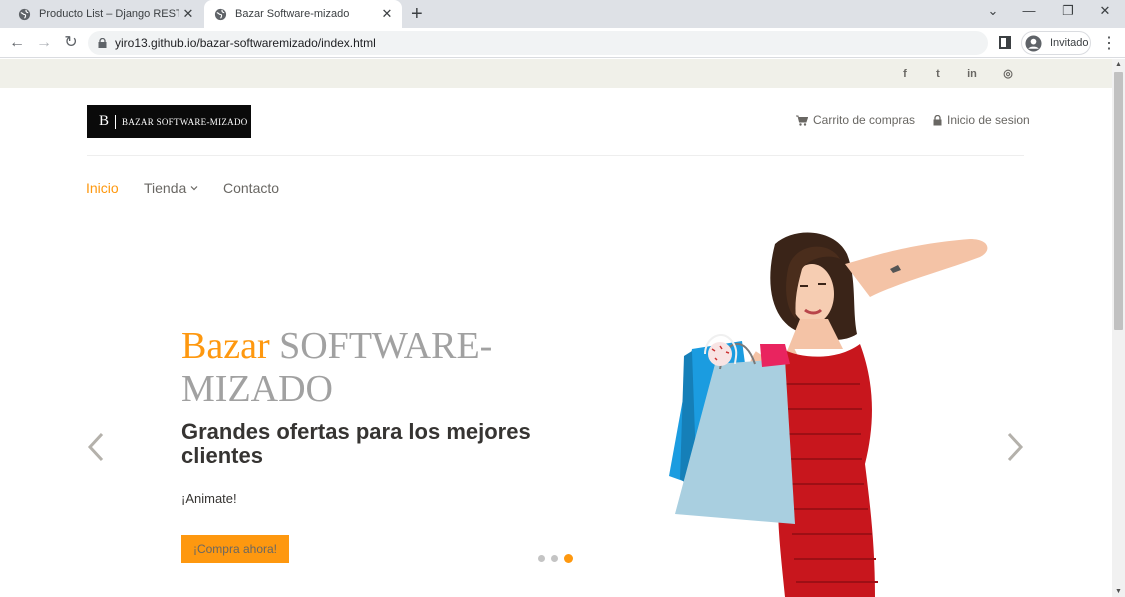 The height and width of the screenshot is (597, 1125). I want to click on chevron-down-icon, so click(194, 188).